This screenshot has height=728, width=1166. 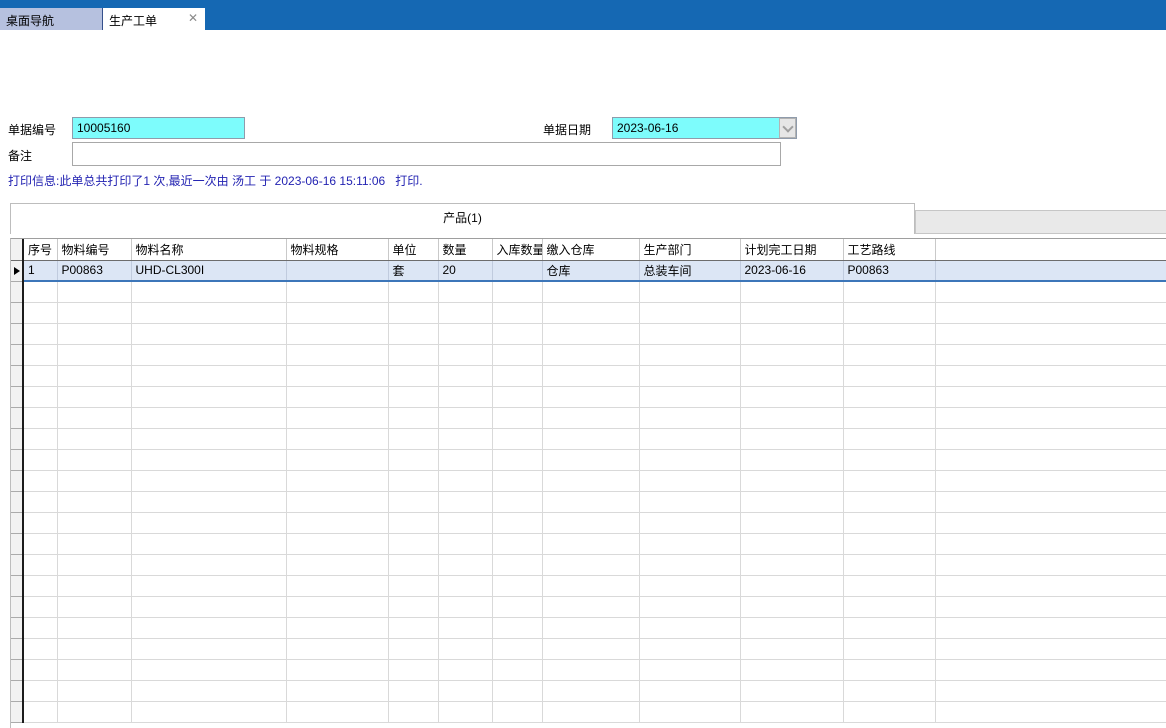 I want to click on grid-cell: 20, so click(x=465, y=271).